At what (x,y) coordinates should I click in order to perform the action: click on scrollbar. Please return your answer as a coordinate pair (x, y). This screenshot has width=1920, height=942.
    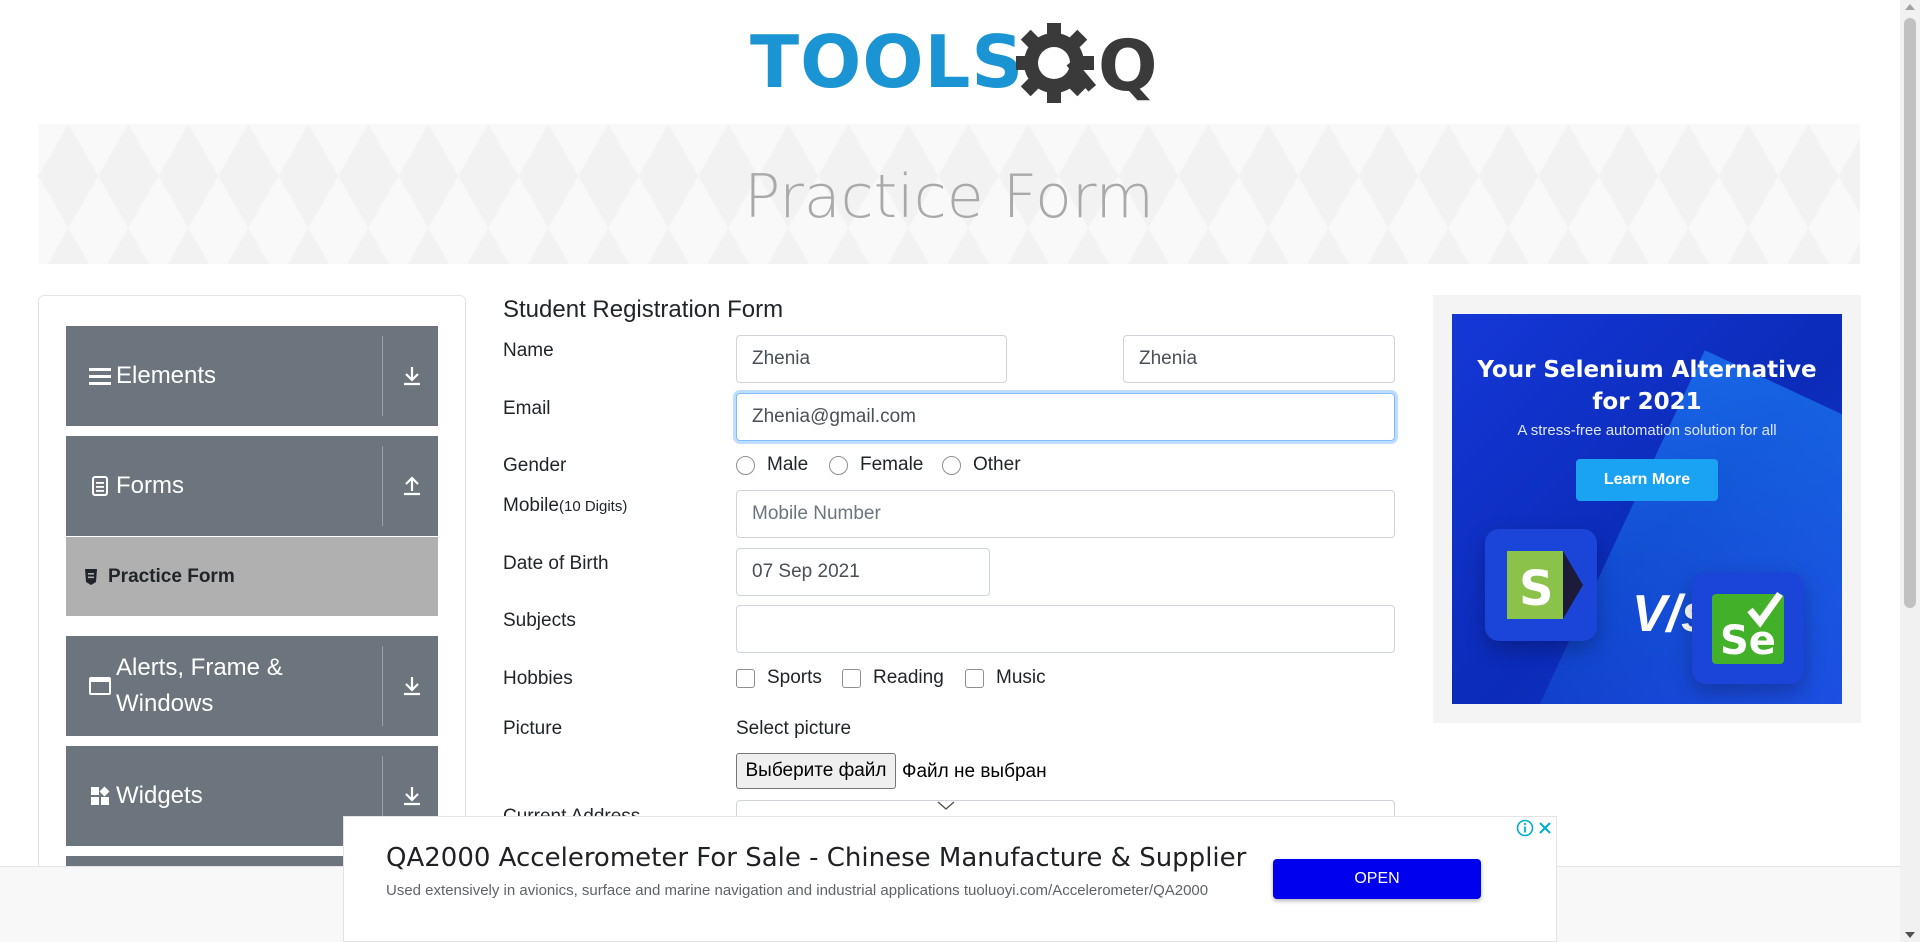
    Looking at the image, I should click on (1910, 471).